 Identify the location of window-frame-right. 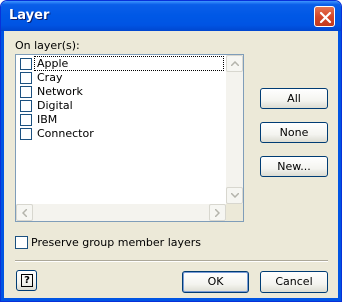
(339, 166).